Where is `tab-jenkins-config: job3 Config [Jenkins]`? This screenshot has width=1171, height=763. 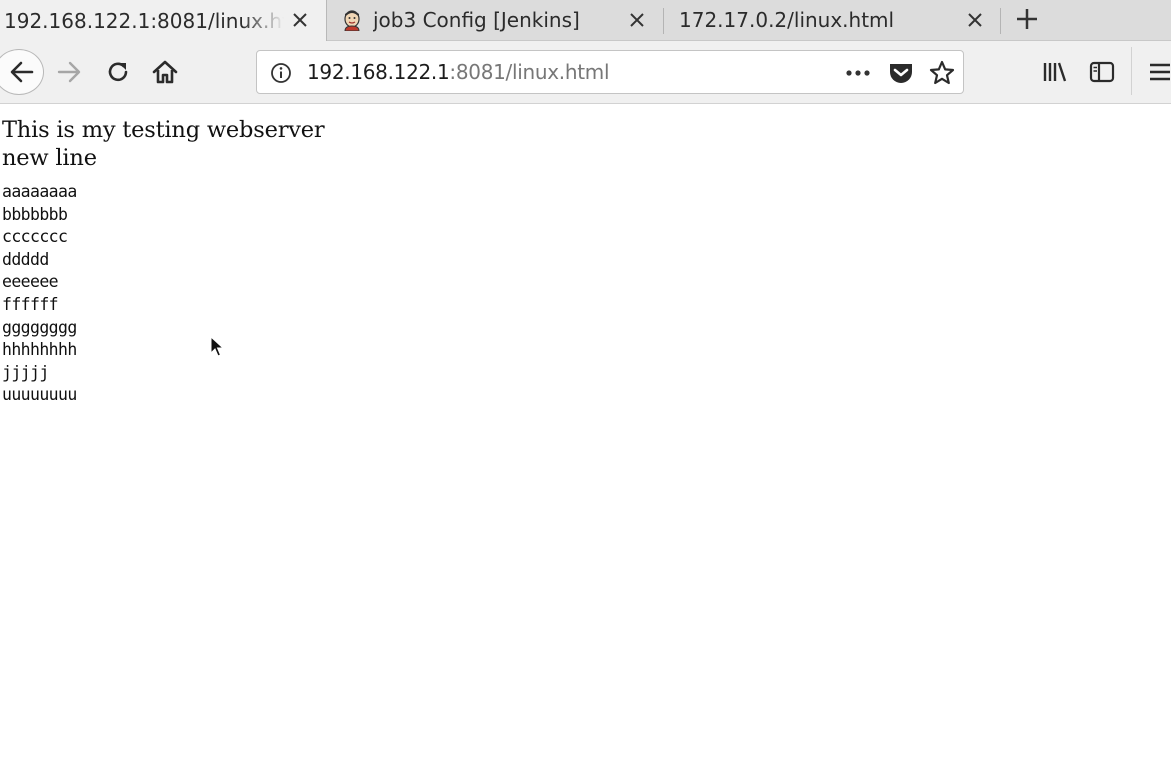 tab-jenkins-config: job3 Config [Jenkins] is located at coordinates (495, 20).